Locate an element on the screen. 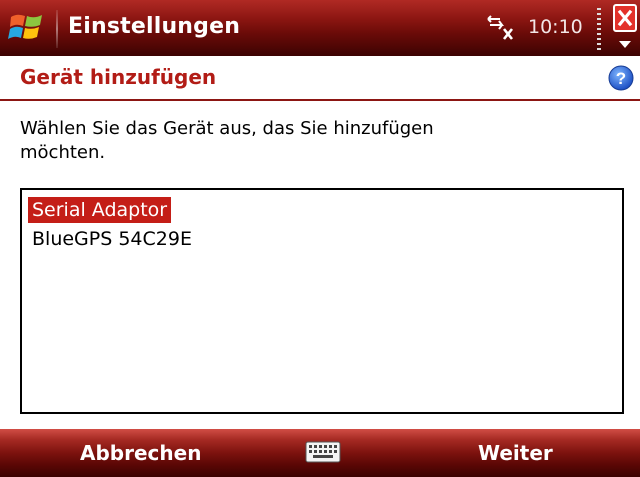  header-divider is located at coordinates (320, 100).